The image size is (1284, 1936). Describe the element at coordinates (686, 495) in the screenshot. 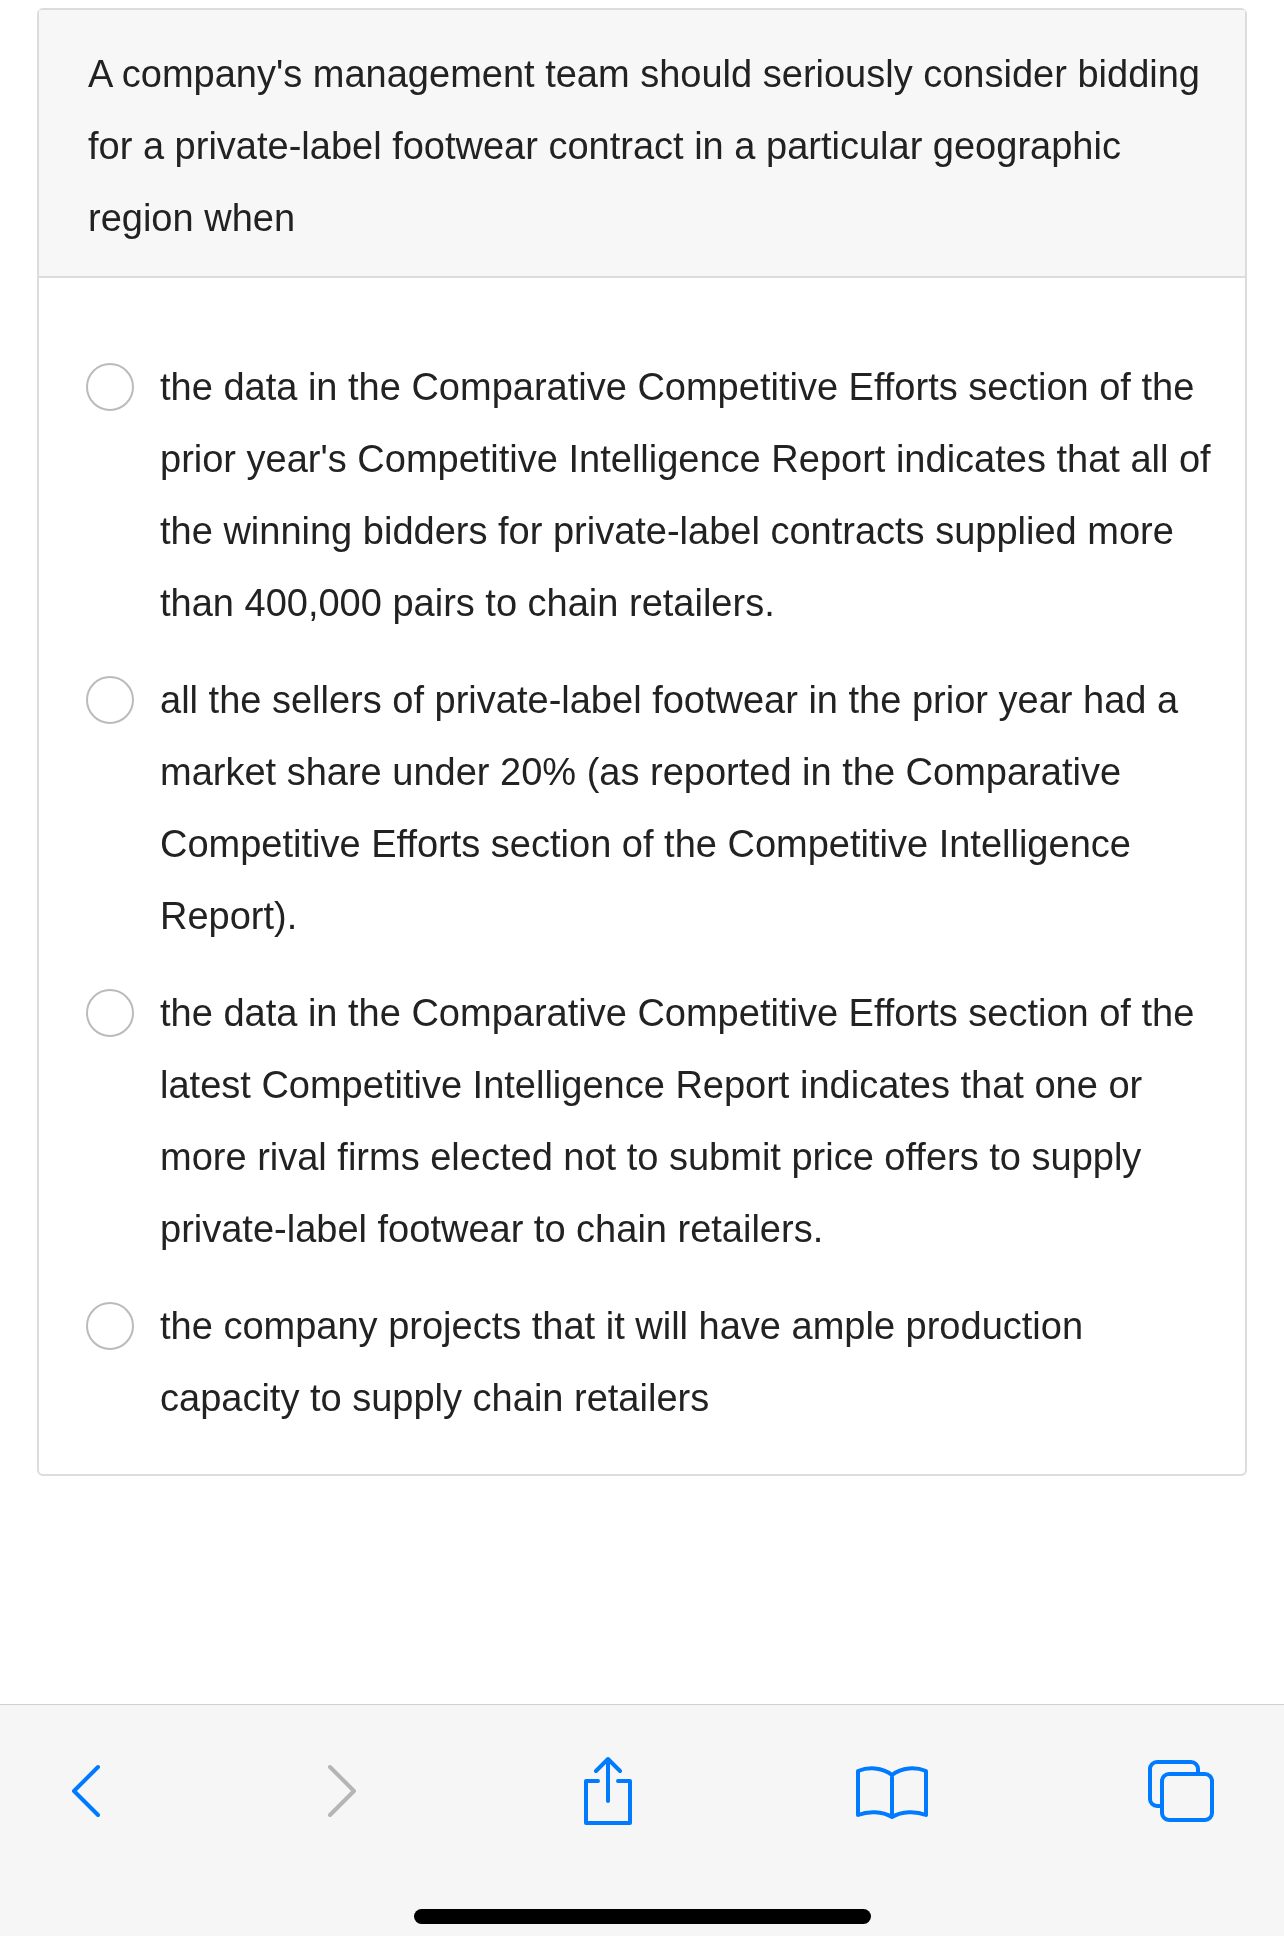

I see `option-text: the data in the Comparative Competitive Efforts section of the prior year's Competitive Intelligence Report indicates that all of the winning bidders for private-label contracts supplied more than 400,000 pairs to chain retailers.` at that location.